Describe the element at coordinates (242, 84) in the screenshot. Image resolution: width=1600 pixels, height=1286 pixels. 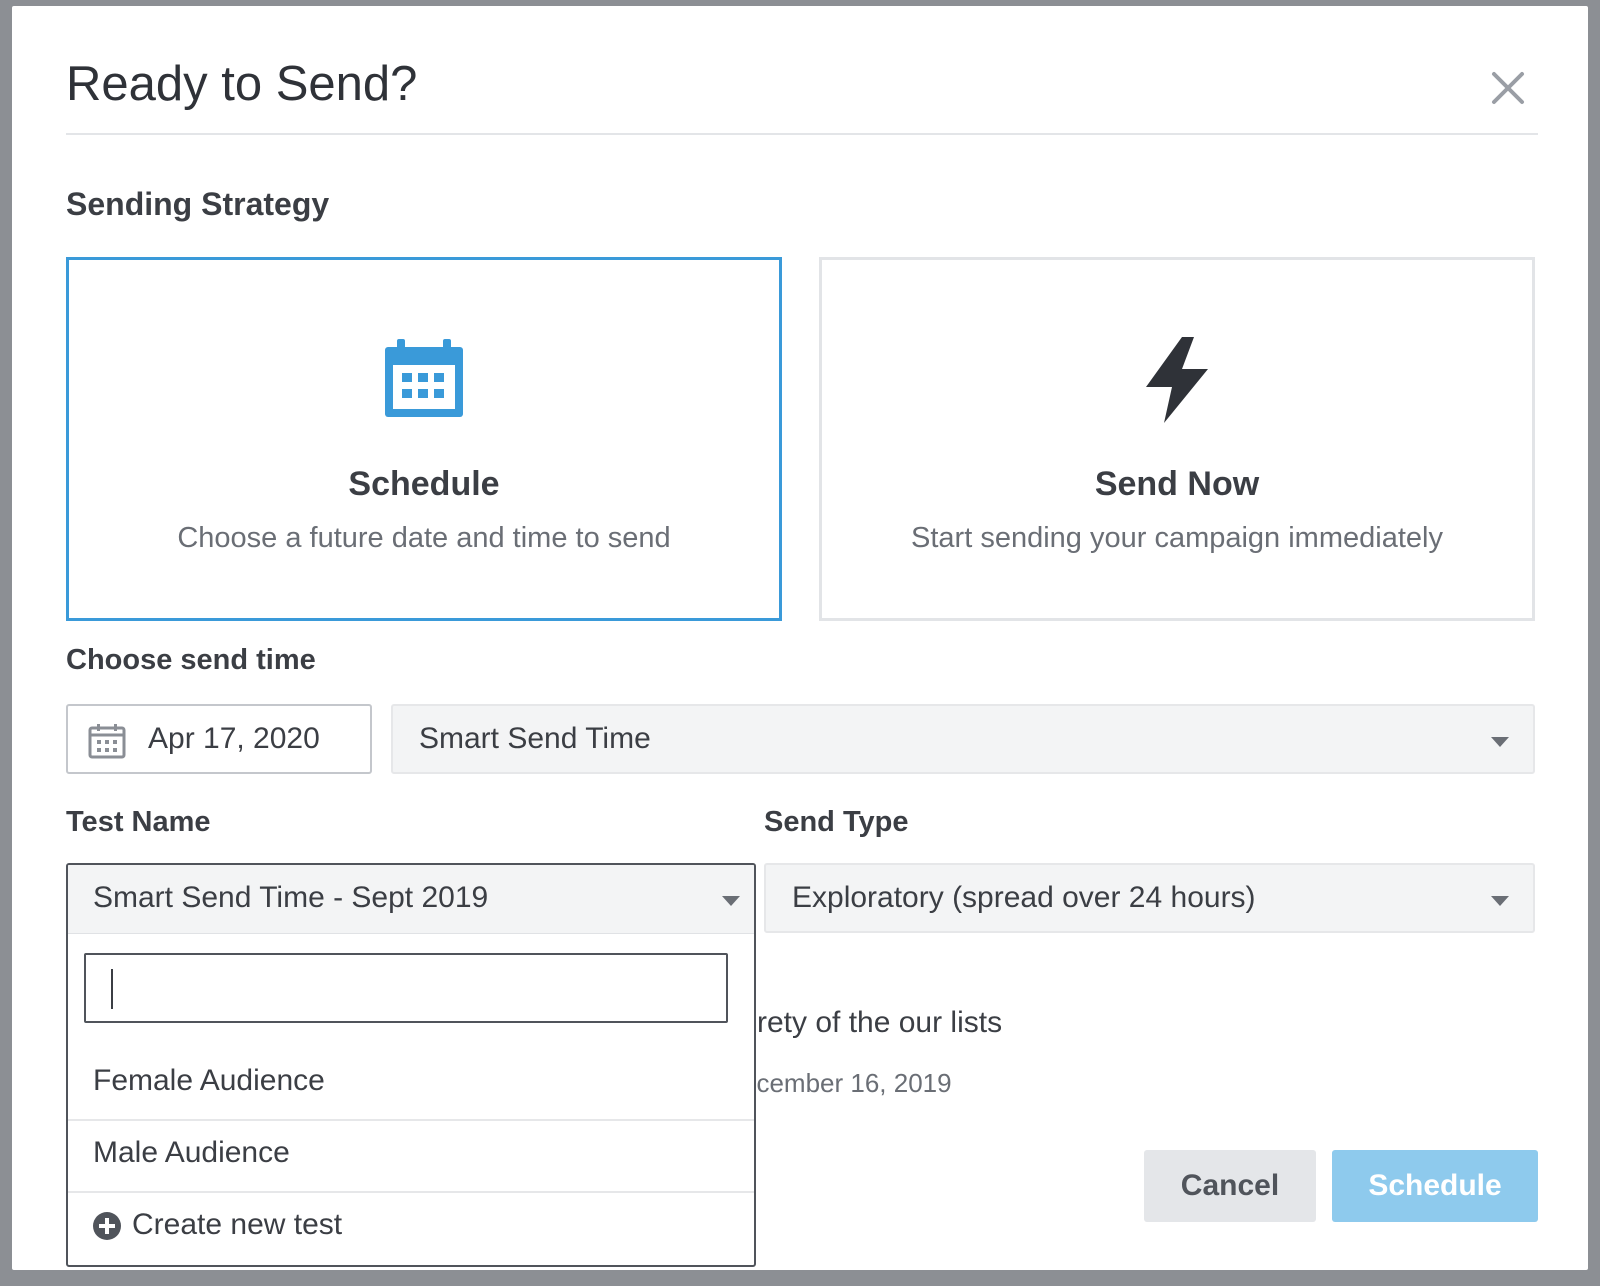
I see `modal-title: Ready to Send?` at that location.